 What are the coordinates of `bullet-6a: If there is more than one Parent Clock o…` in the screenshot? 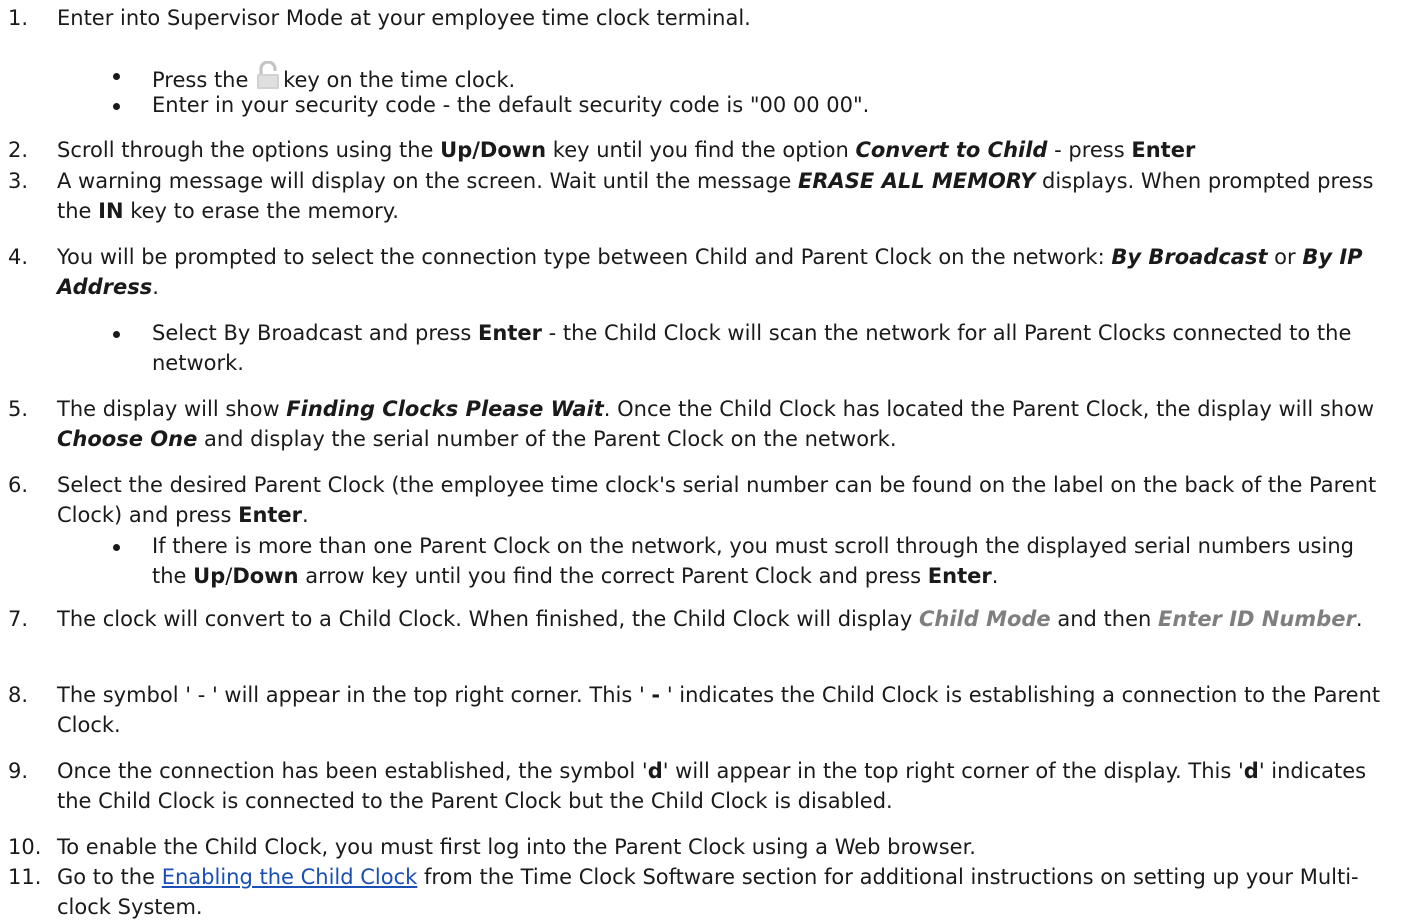 It's located at (704, 561).